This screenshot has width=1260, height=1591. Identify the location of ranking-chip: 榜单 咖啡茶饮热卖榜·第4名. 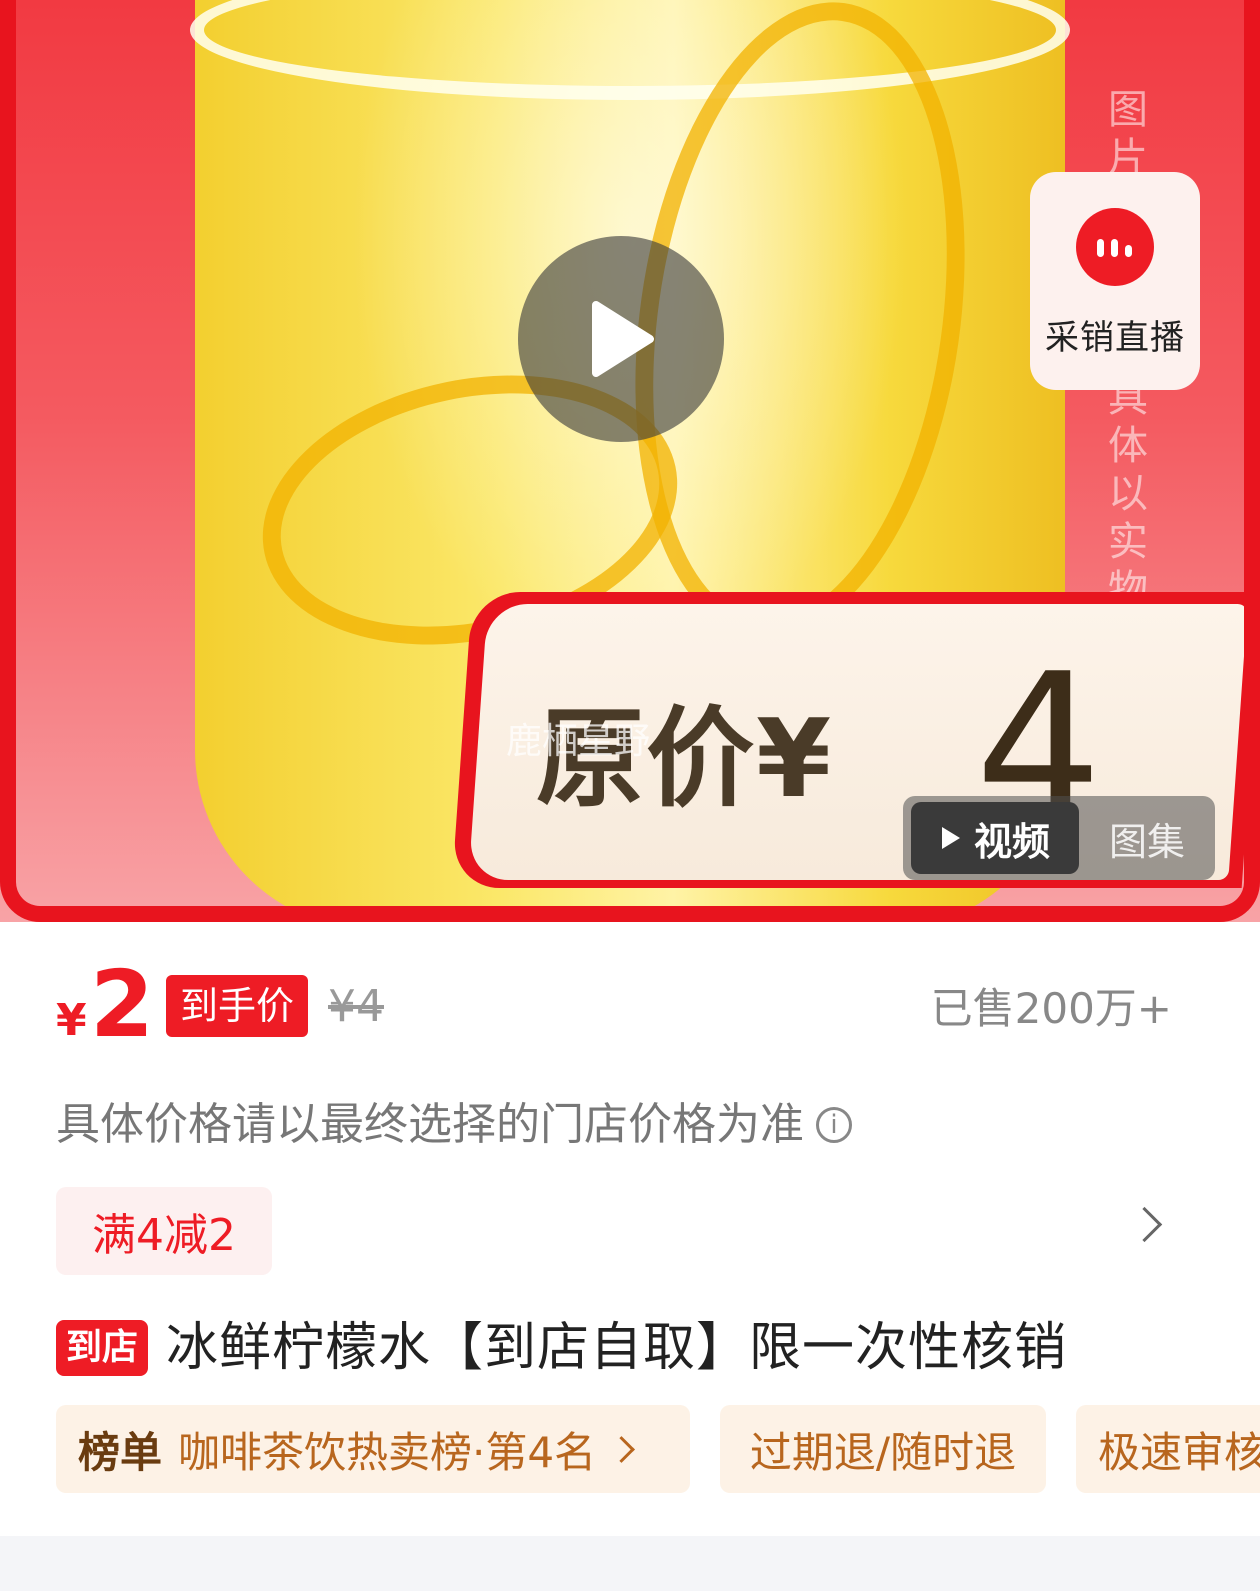
(373, 1449).